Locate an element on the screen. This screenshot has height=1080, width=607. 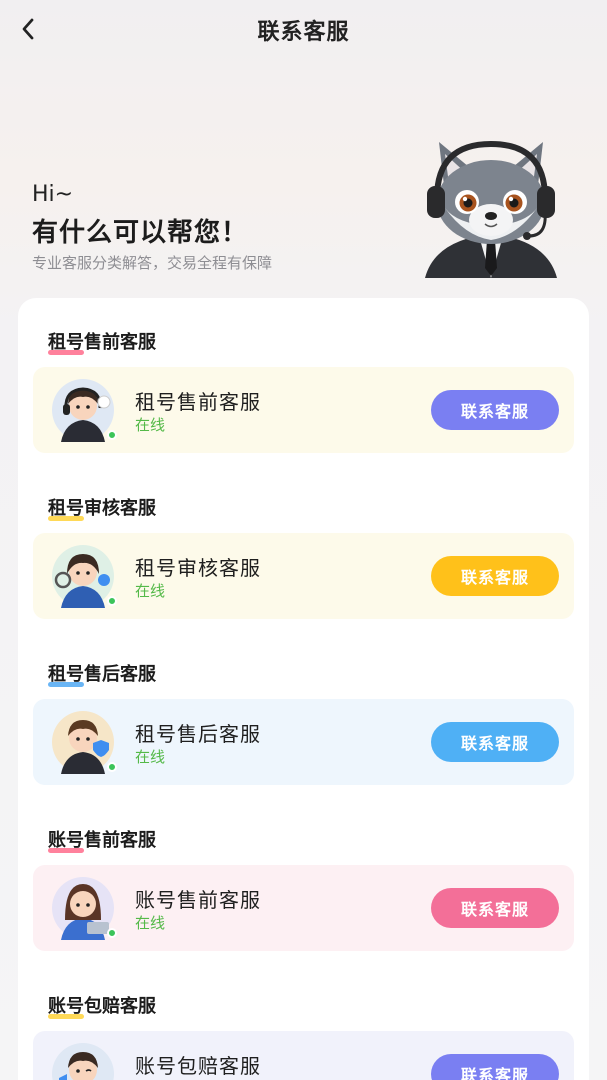
service-row-rent-presale: 租号售前客服 在线 联系客服 is located at coordinates (303, 410).